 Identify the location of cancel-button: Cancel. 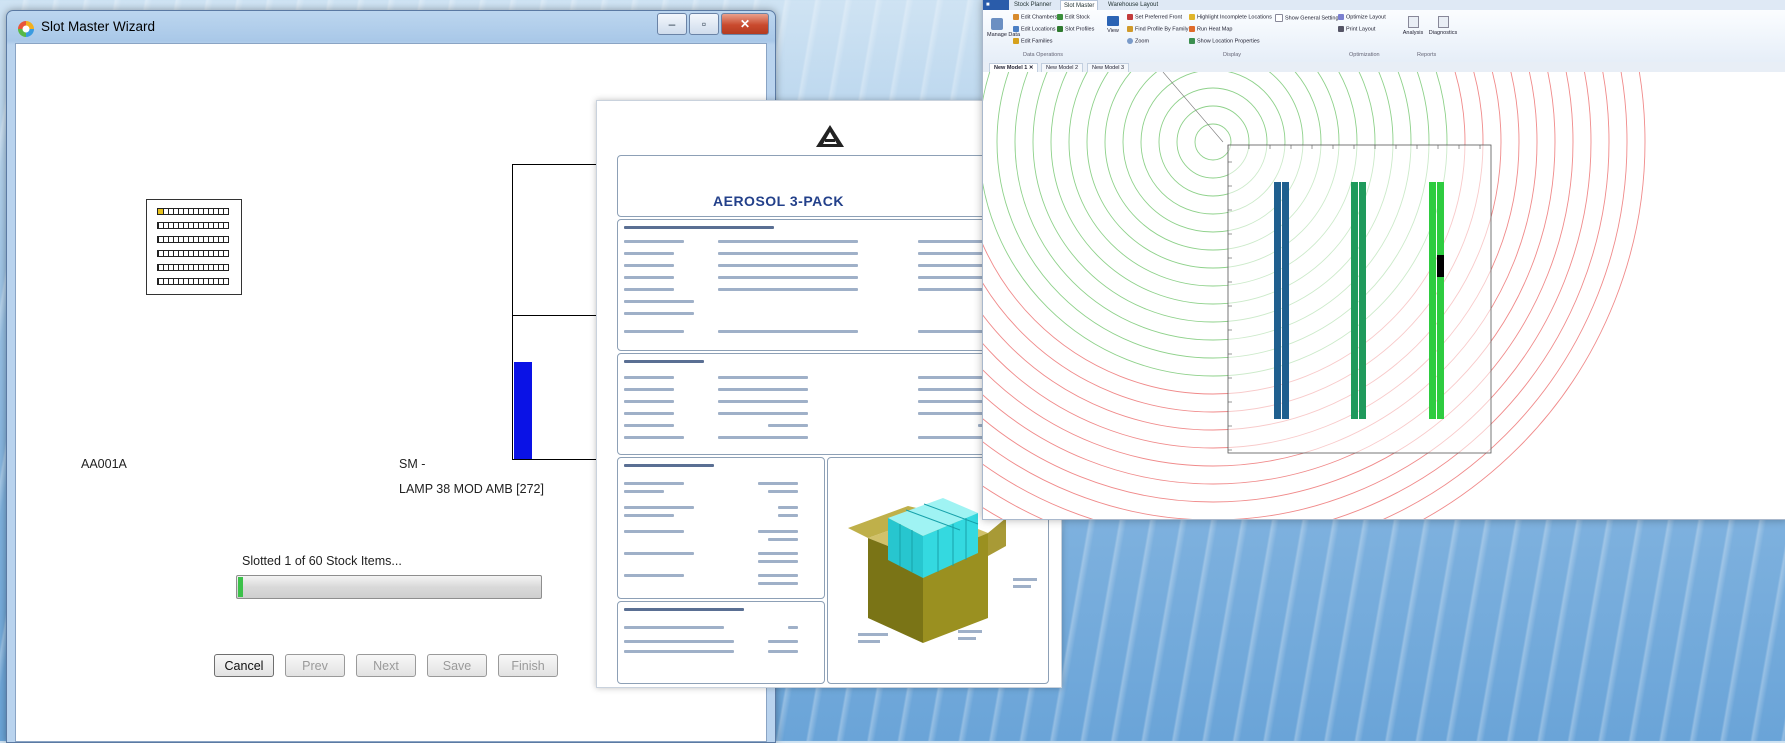
(244, 665).